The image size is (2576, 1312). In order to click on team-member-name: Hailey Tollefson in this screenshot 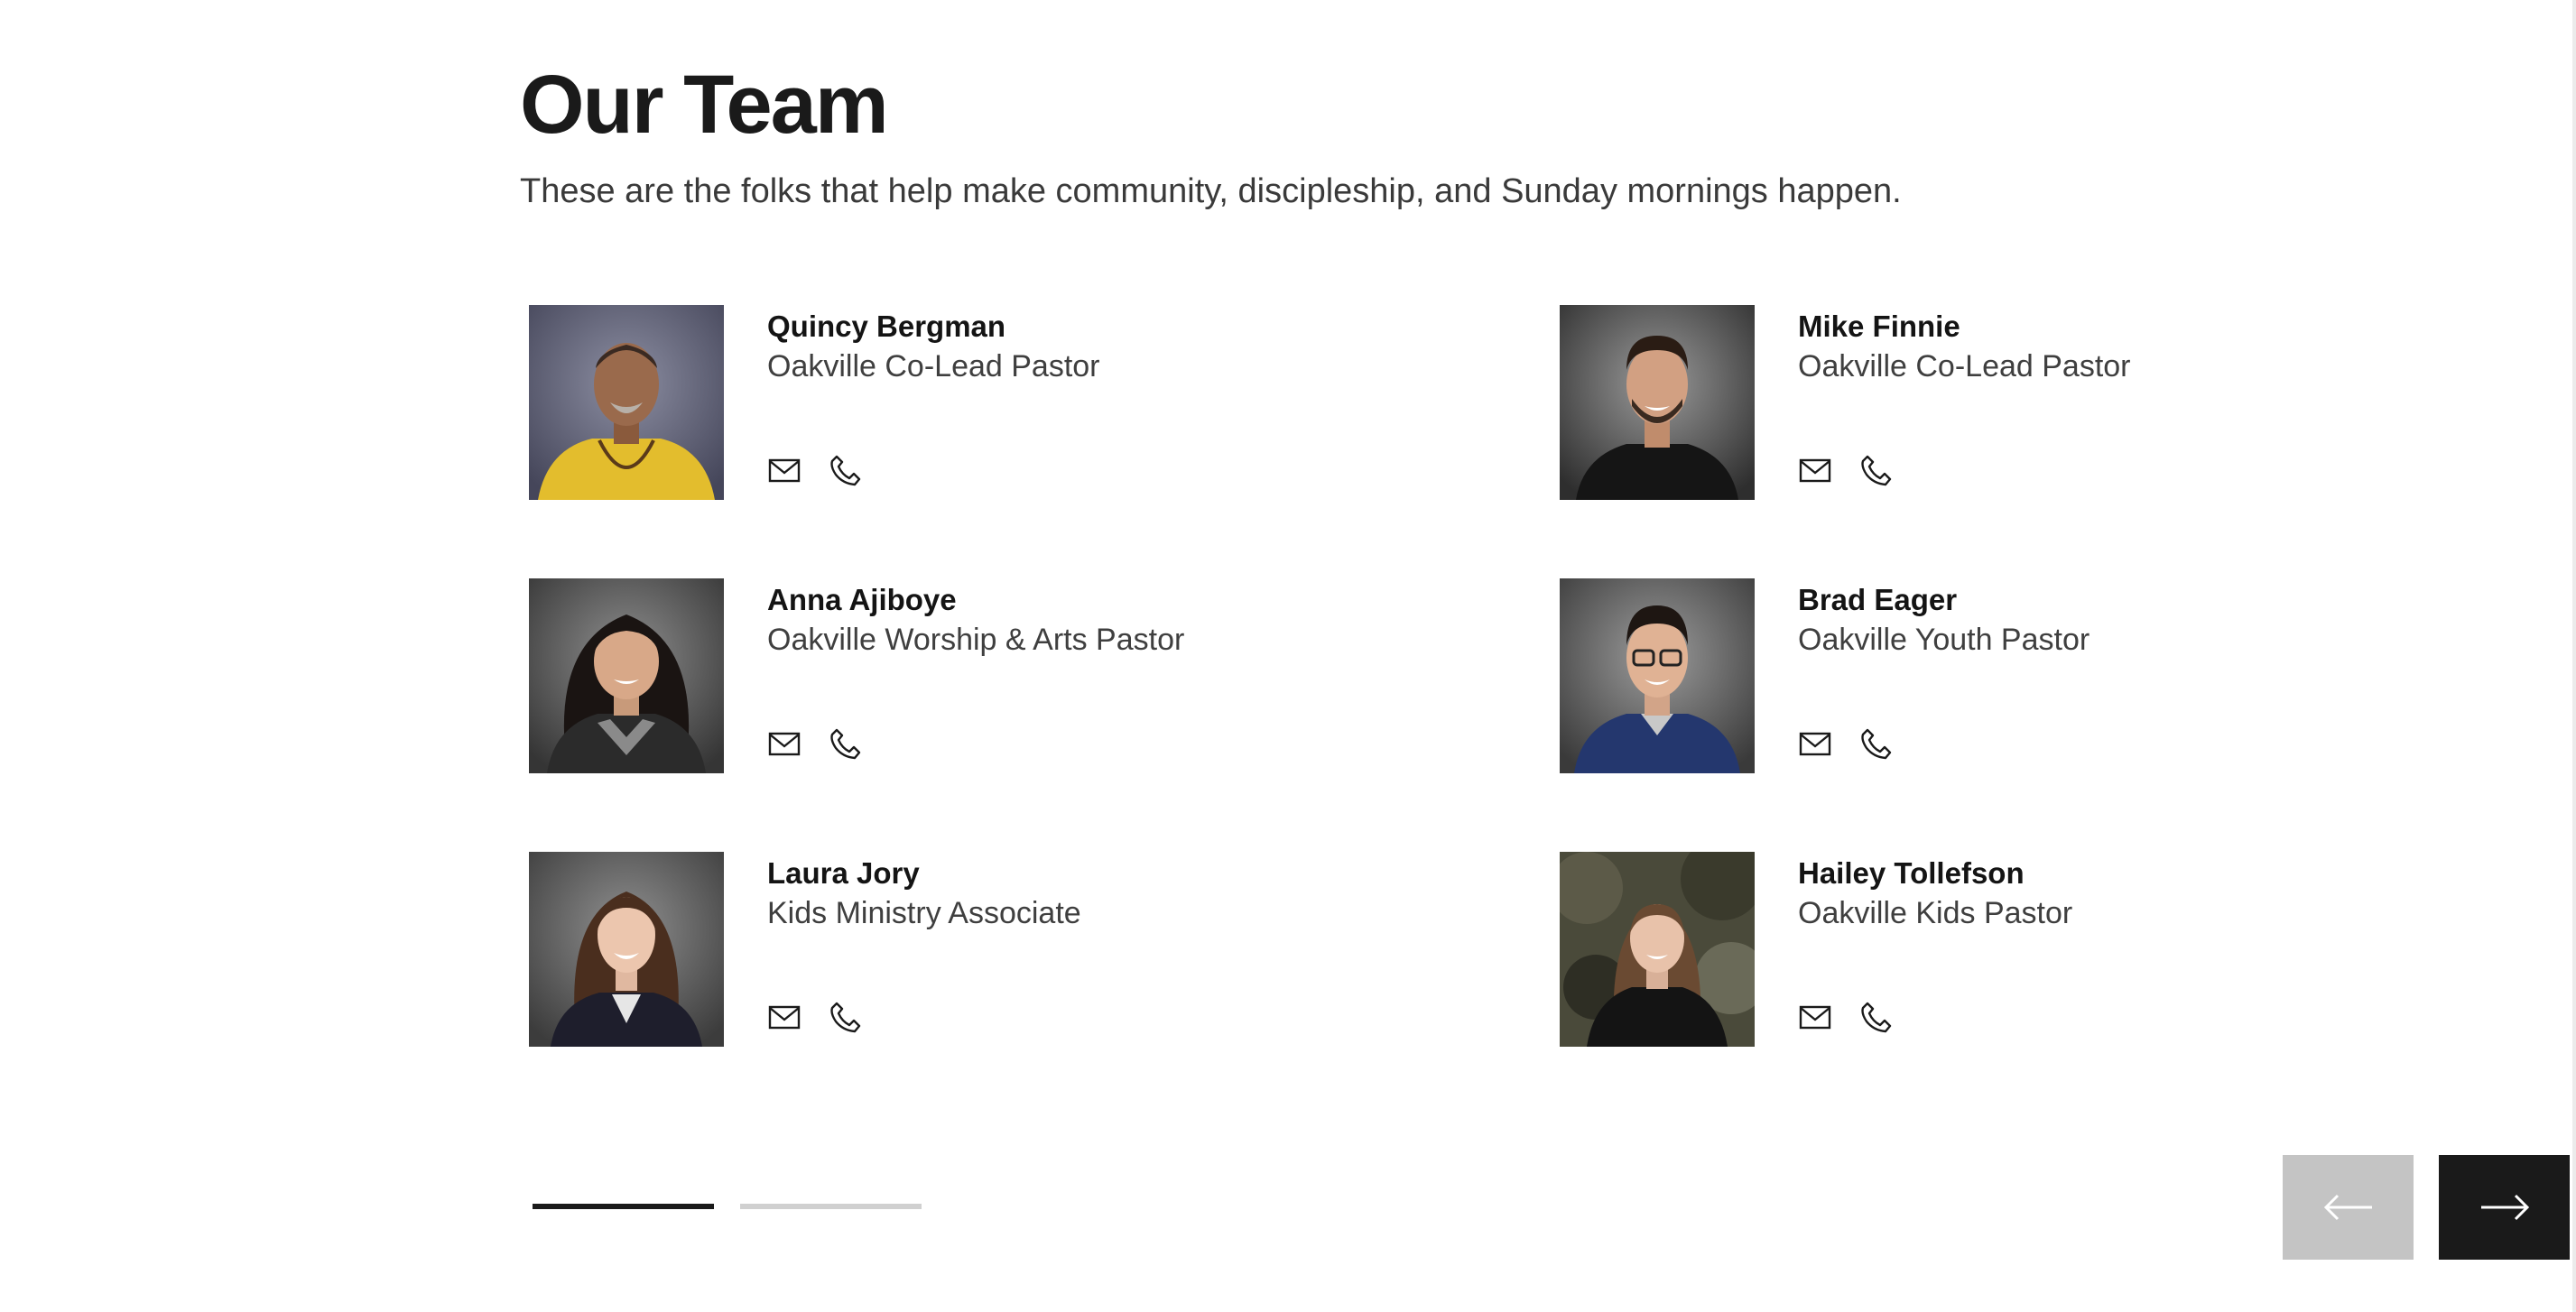, I will do `click(1912, 873)`.